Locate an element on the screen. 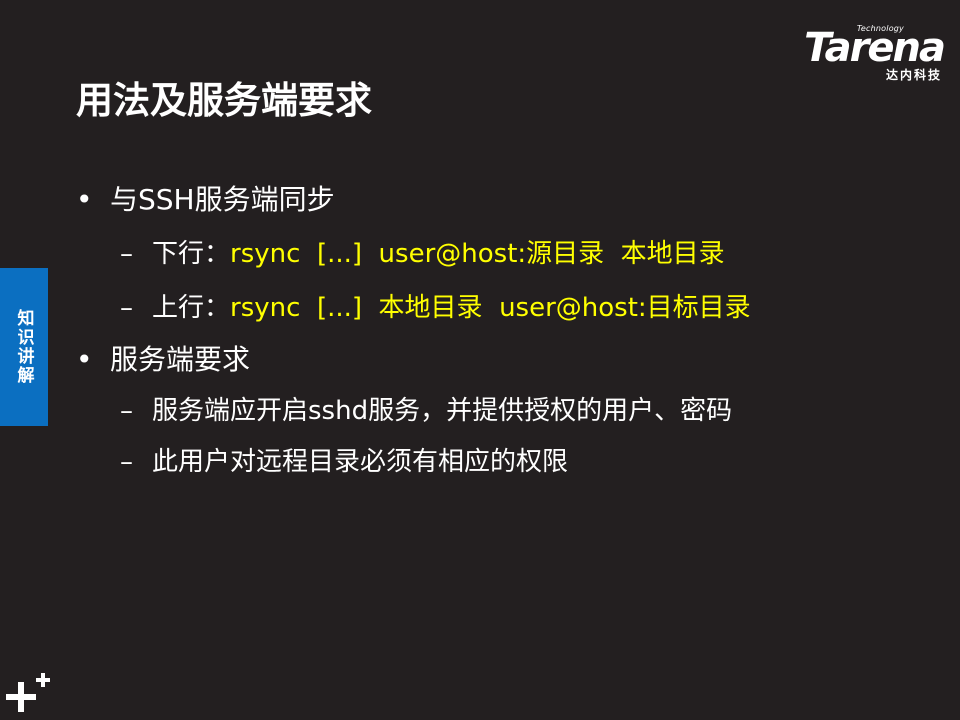 Image resolution: width=960 pixels, height=720 pixels. sub-item-sshd: – 服务端应开启sshd服务，并提供授权的用户、密码 is located at coordinates (426, 411).